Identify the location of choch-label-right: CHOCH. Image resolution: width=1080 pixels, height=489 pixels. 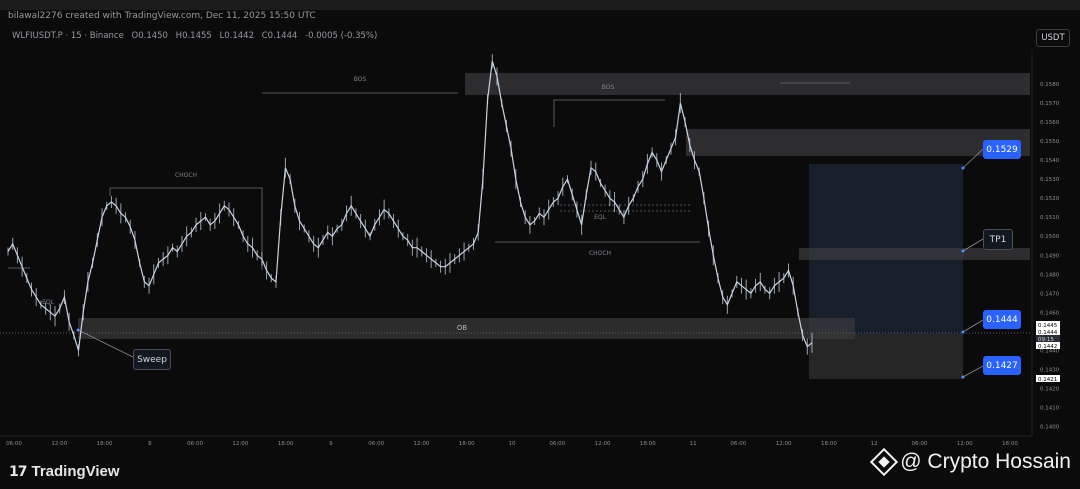
(600, 253).